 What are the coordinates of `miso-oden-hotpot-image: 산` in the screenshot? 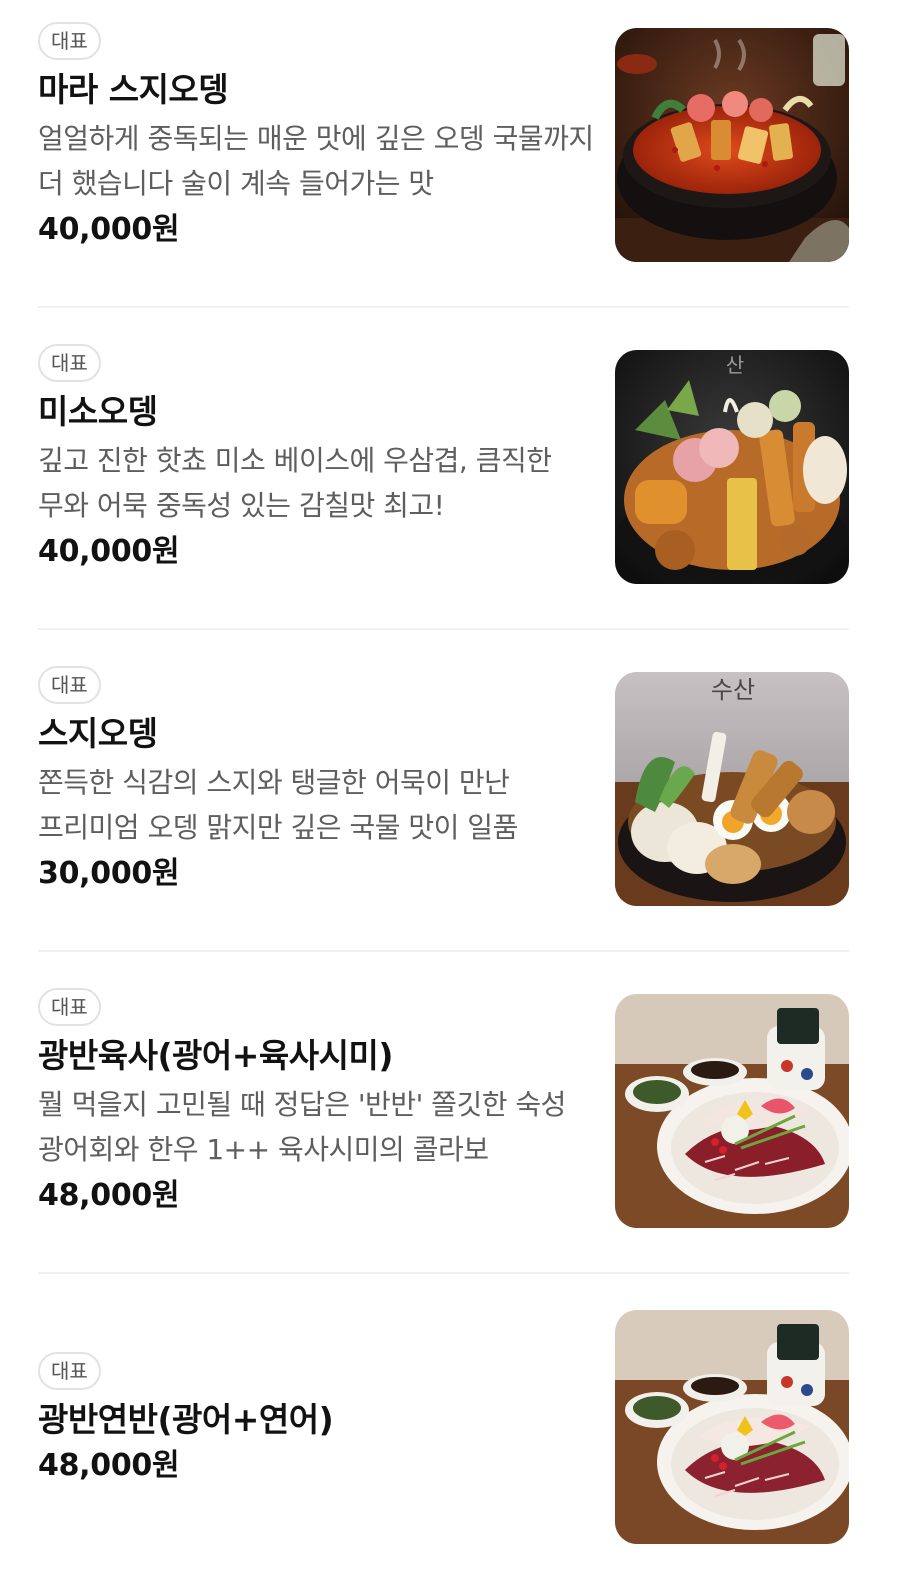 It's located at (732, 467).